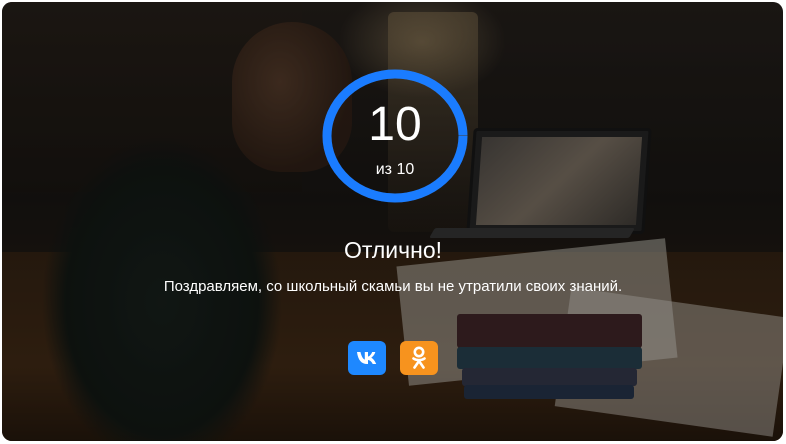 Image resolution: width=786 pixels, height=444 pixels. I want to click on score-total: из 10, so click(395, 169).